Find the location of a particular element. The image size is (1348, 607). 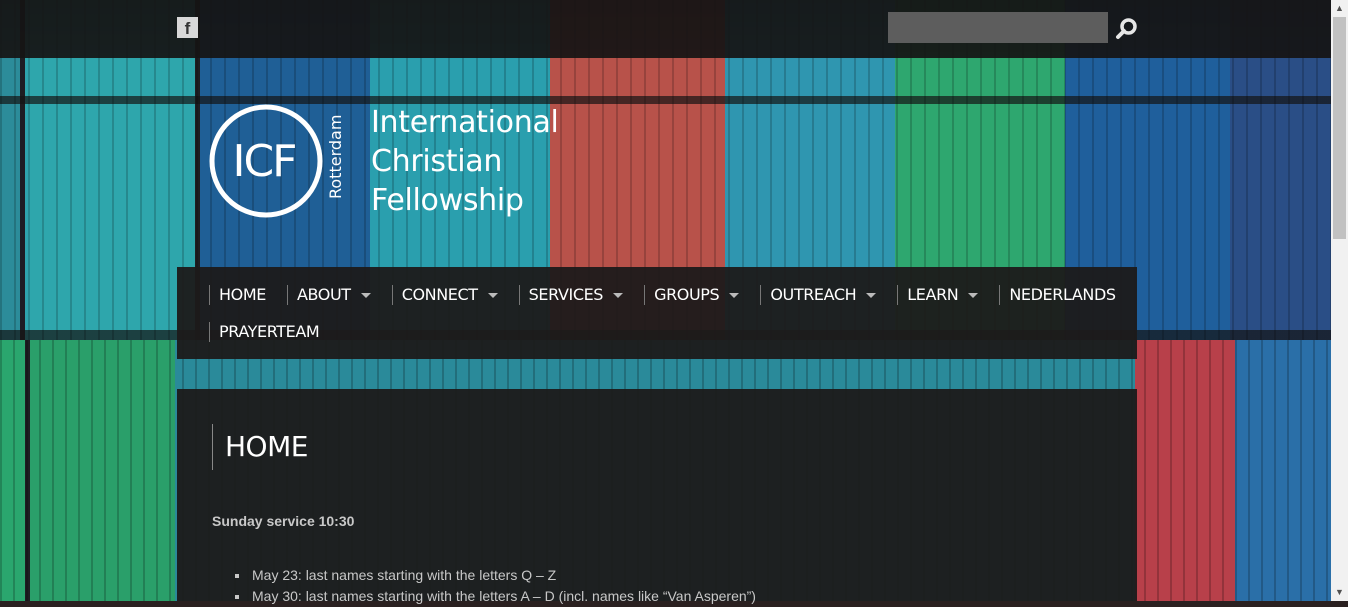

nav-label: PRAYERTEAM is located at coordinates (269, 331).